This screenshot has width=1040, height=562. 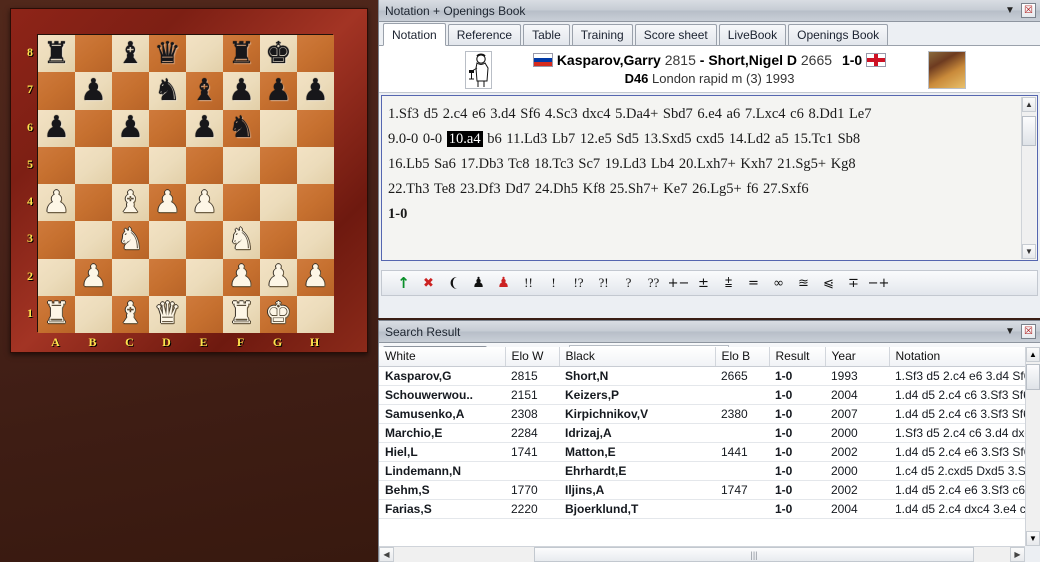 I want to click on tab-reference: Reference, so click(x=484, y=34).